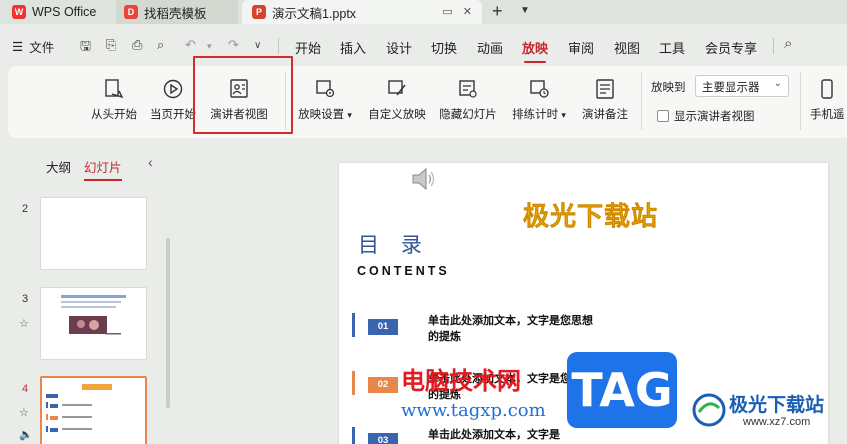 This screenshot has height=444, width=847. What do you see at coordinates (325, 100) in the screenshot?
I see `show-settings-button: 放映设置 ▾` at bounding box center [325, 100].